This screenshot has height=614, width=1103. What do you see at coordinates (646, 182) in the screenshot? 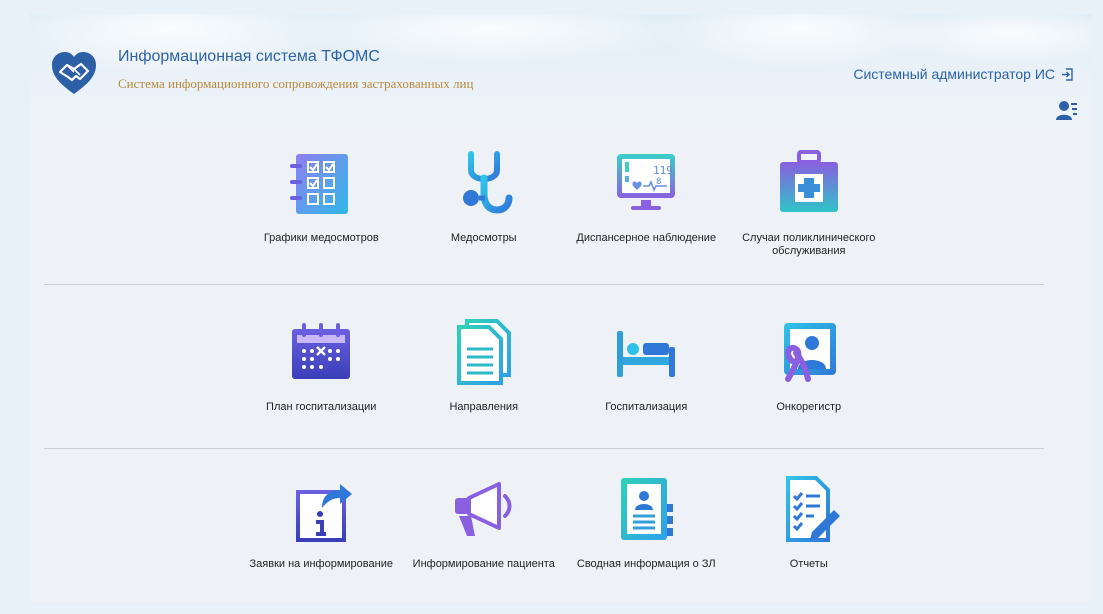
I see `heart-monitor-icon: 119 8` at bounding box center [646, 182].